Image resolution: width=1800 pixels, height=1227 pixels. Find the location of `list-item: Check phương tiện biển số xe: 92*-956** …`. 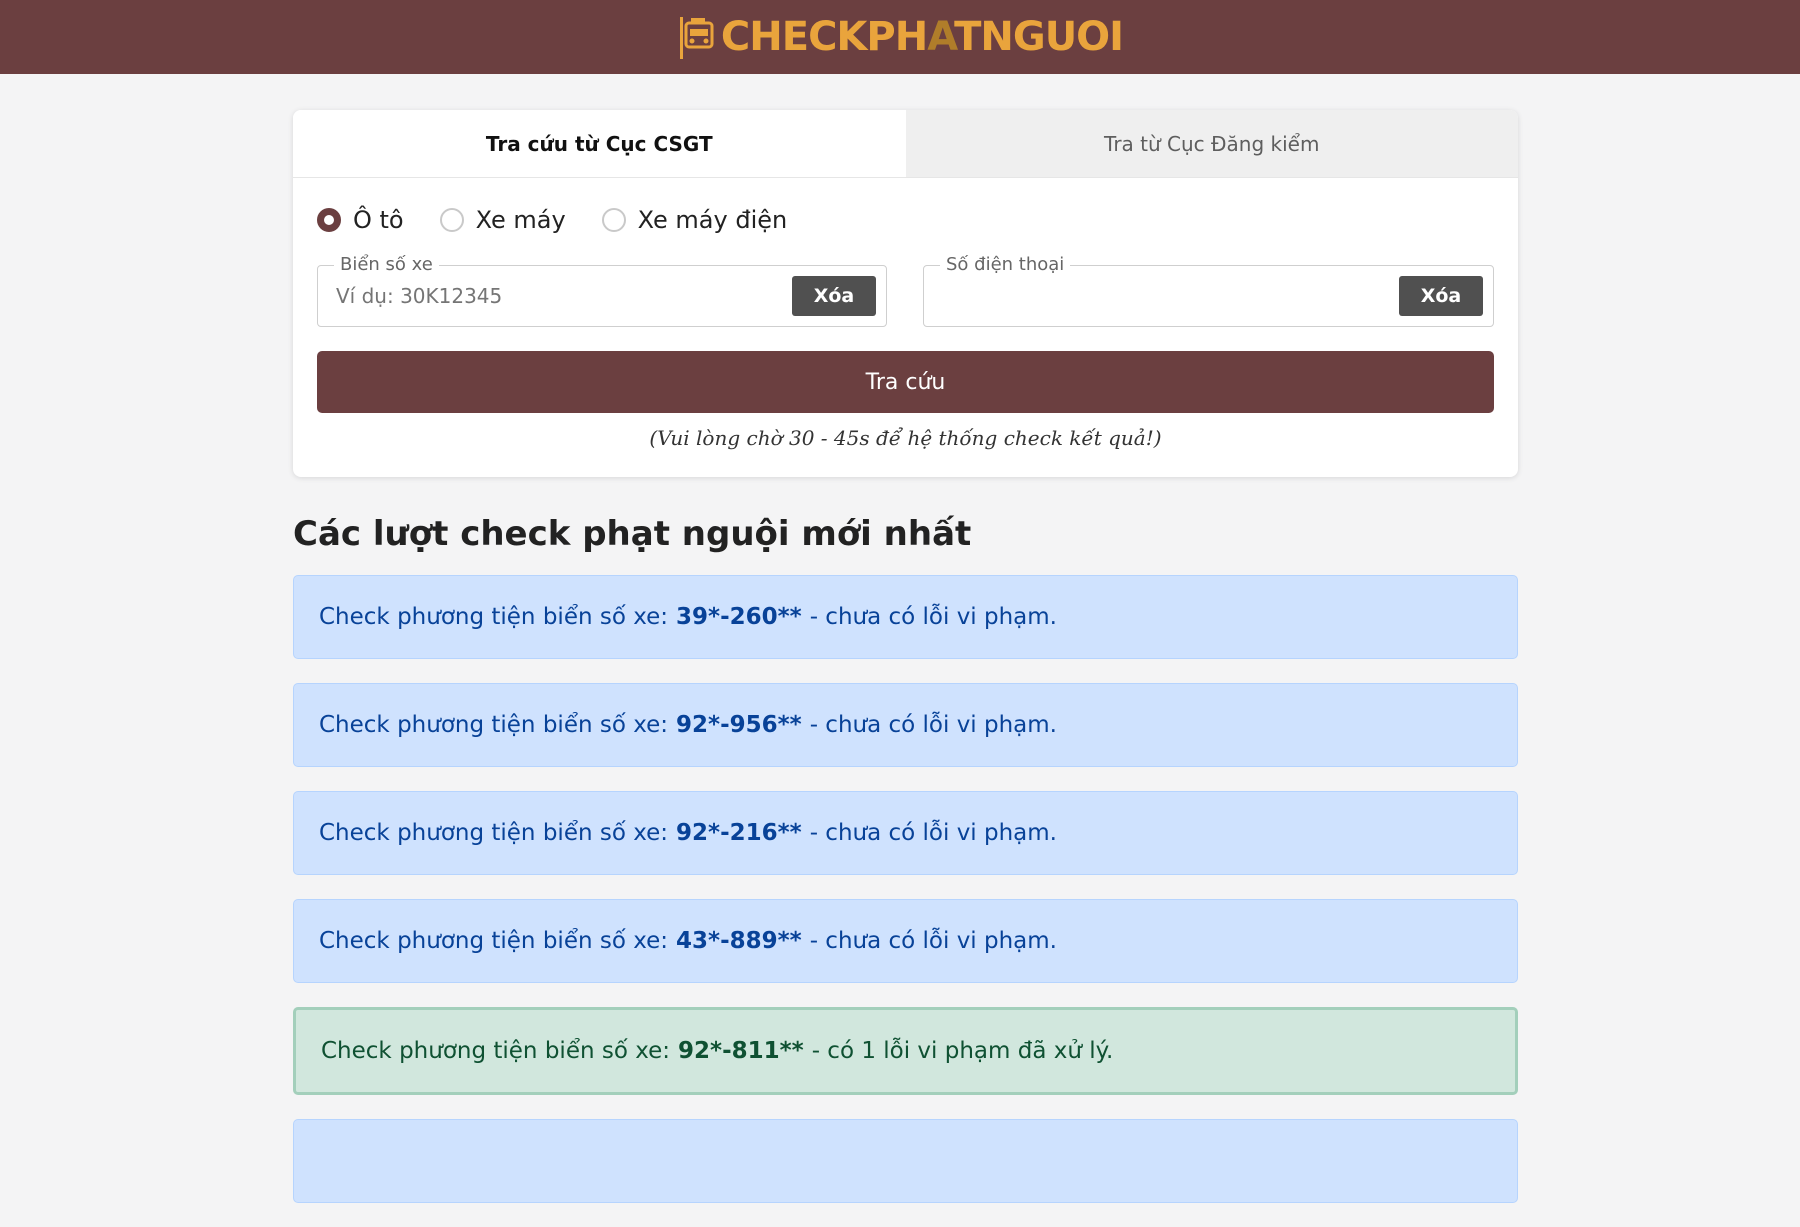

list-item: Check phương tiện biển số xe: 92*-956** … is located at coordinates (905, 725).